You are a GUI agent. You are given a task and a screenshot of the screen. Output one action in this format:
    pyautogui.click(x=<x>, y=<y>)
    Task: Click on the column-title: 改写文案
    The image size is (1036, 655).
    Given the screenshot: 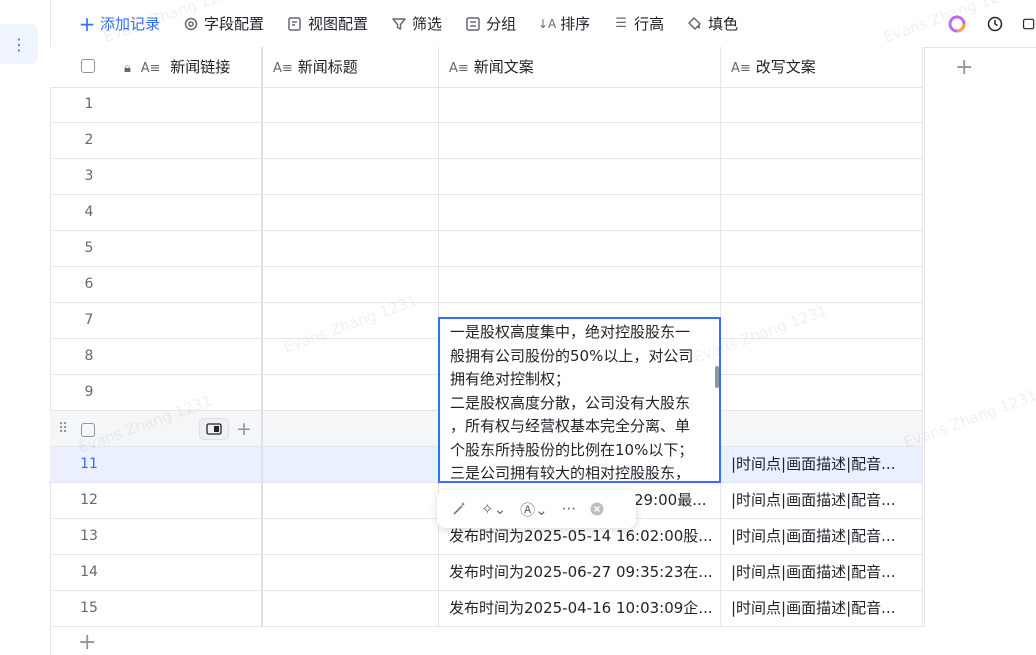 What is the action you would take?
    pyautogui.click(x=785, y=67)
    